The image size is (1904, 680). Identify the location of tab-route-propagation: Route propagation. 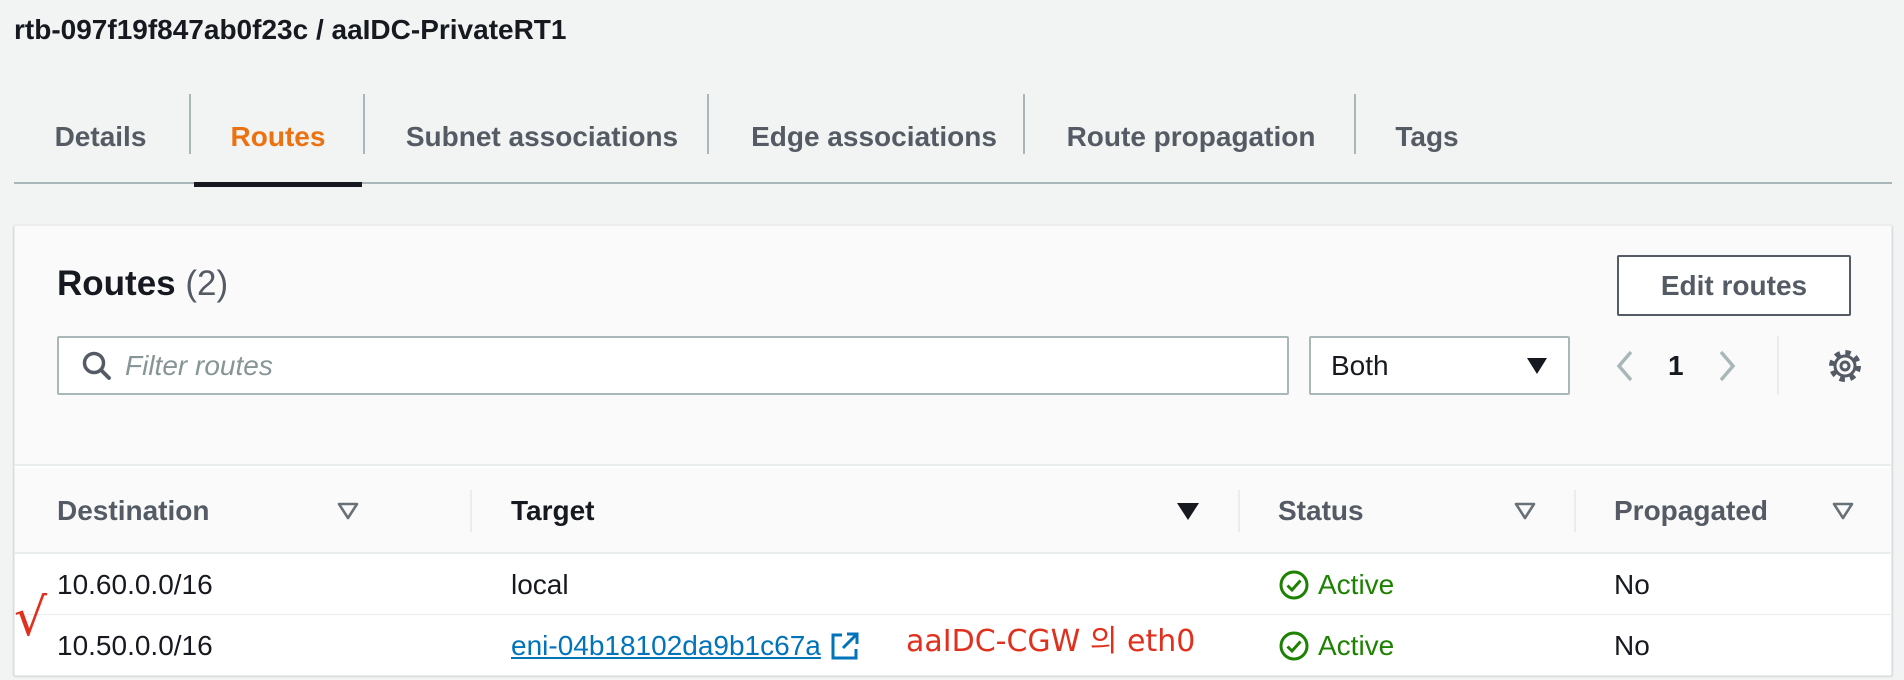
(1191, 137).